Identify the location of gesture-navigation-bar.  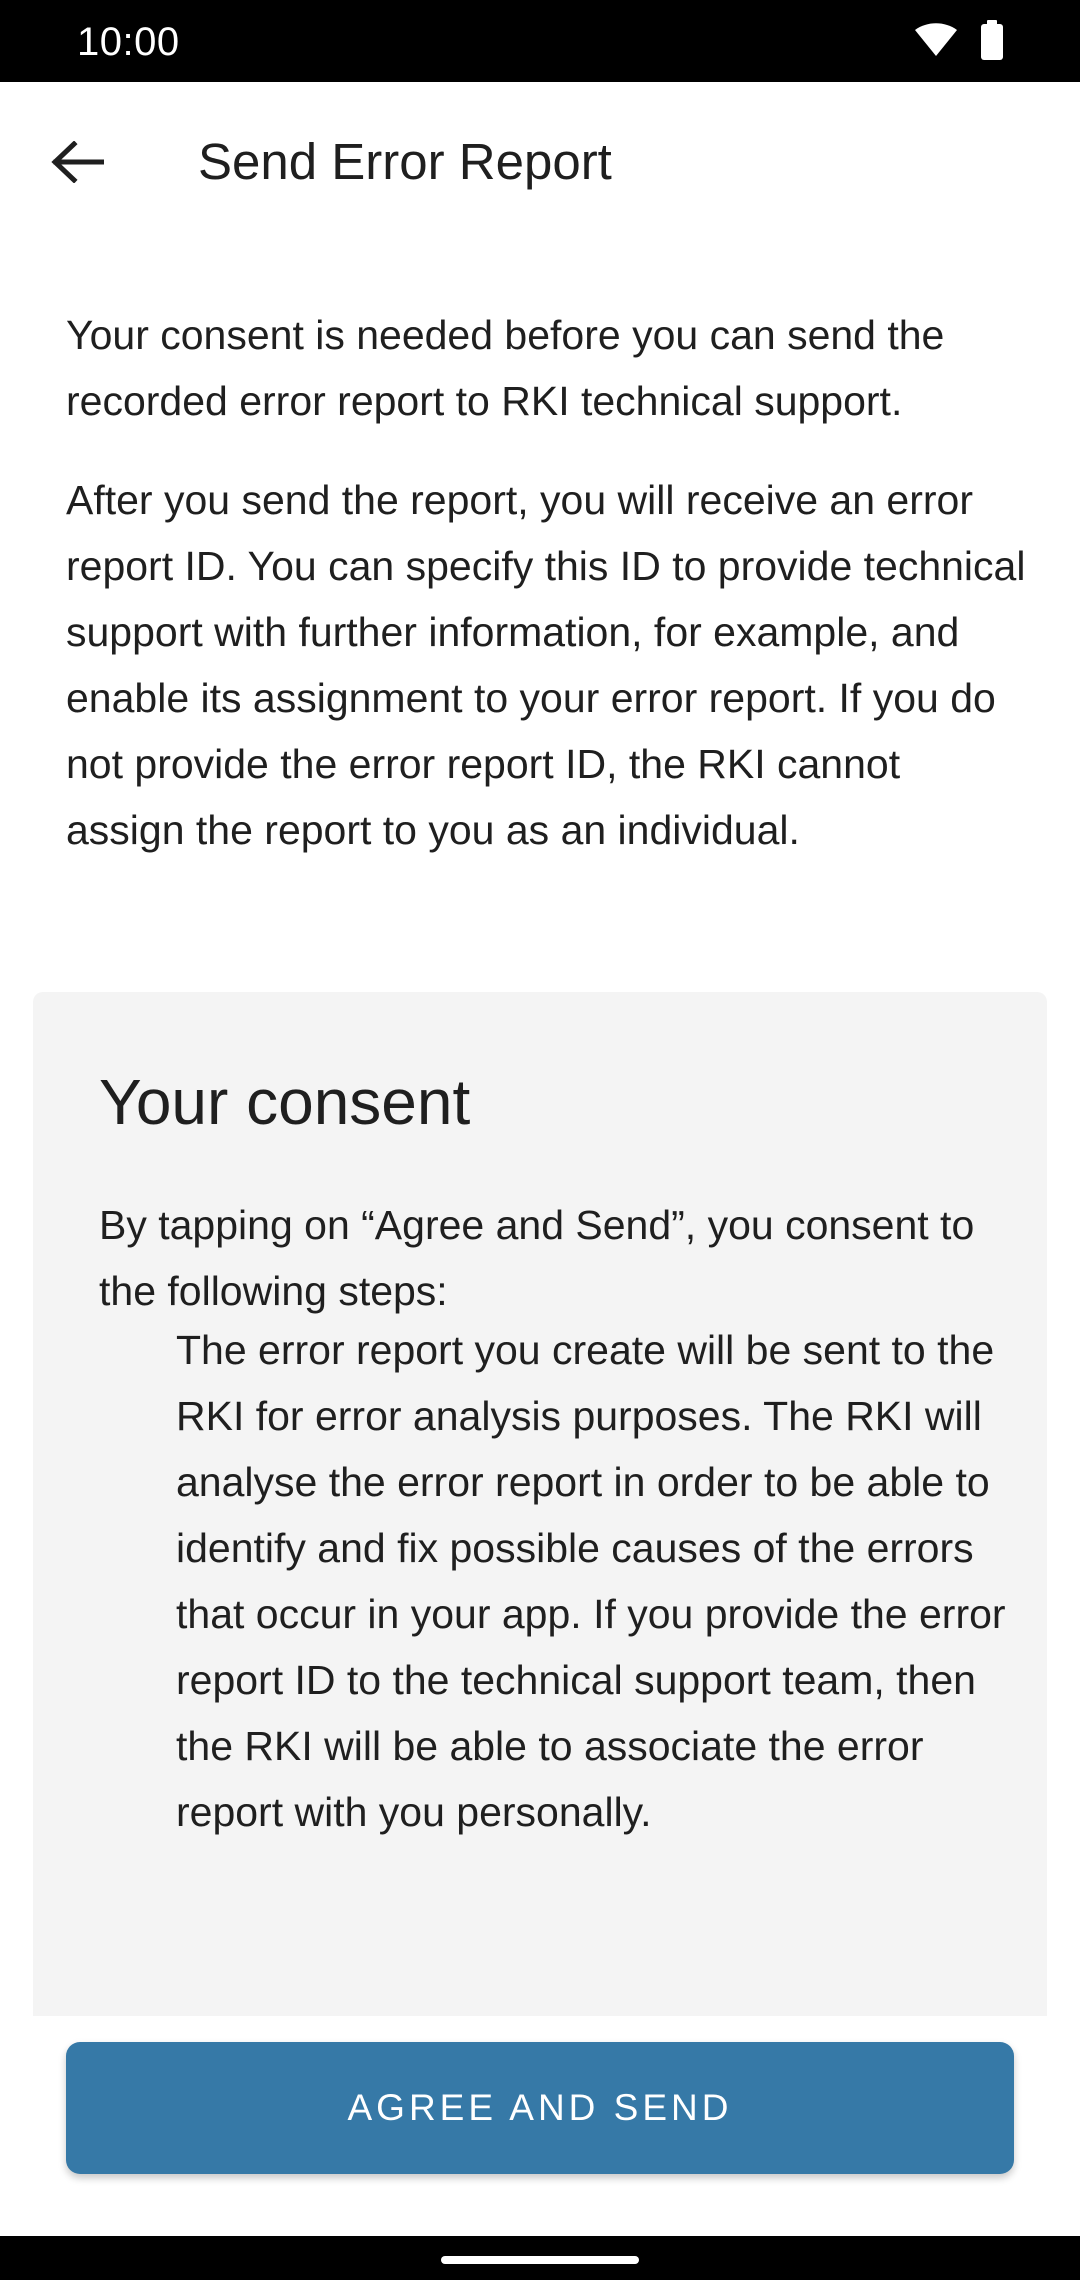
(540, 2258).